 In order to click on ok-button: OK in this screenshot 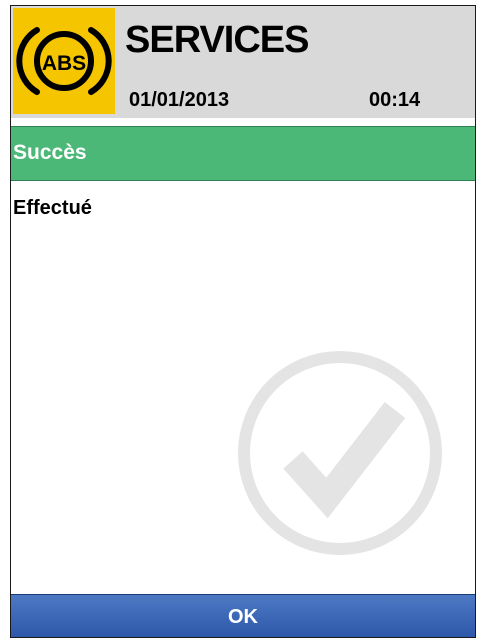, I will do `click(243, 615)`.